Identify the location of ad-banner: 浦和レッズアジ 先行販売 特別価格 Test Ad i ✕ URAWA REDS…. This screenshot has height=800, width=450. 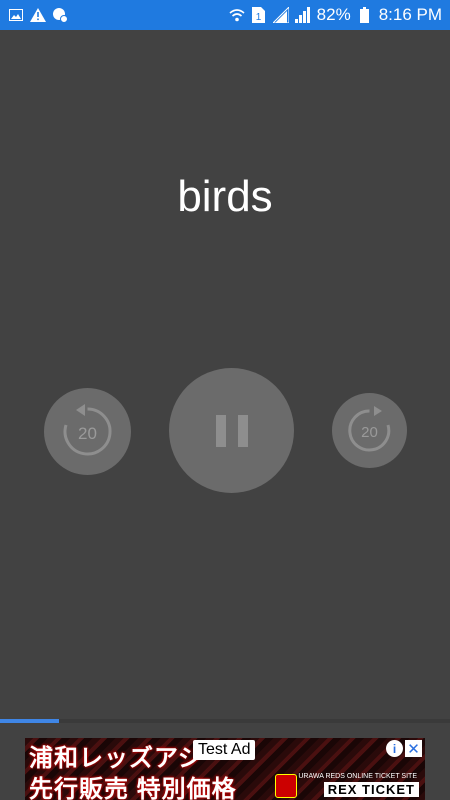
(225, 769).